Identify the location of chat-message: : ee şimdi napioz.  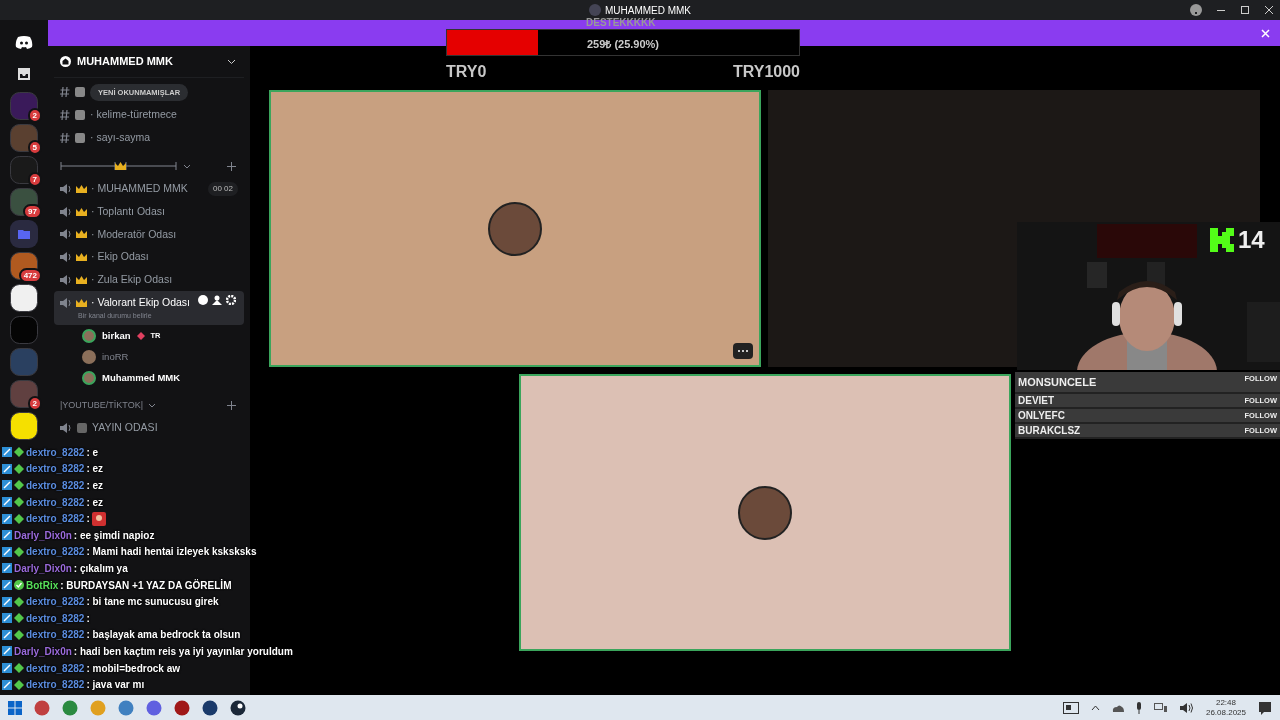
(114, 535).